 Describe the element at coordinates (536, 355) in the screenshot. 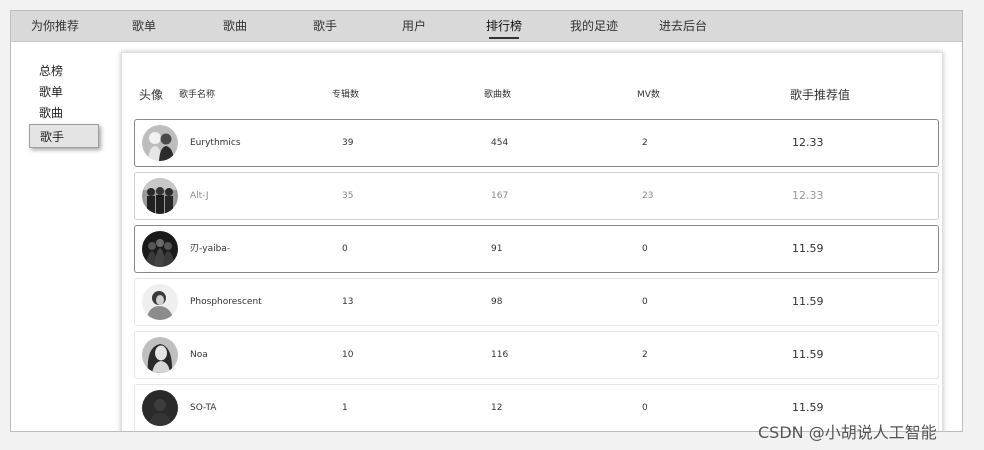

I see `table-row: Noa 10 116 2 11.59` at that location.